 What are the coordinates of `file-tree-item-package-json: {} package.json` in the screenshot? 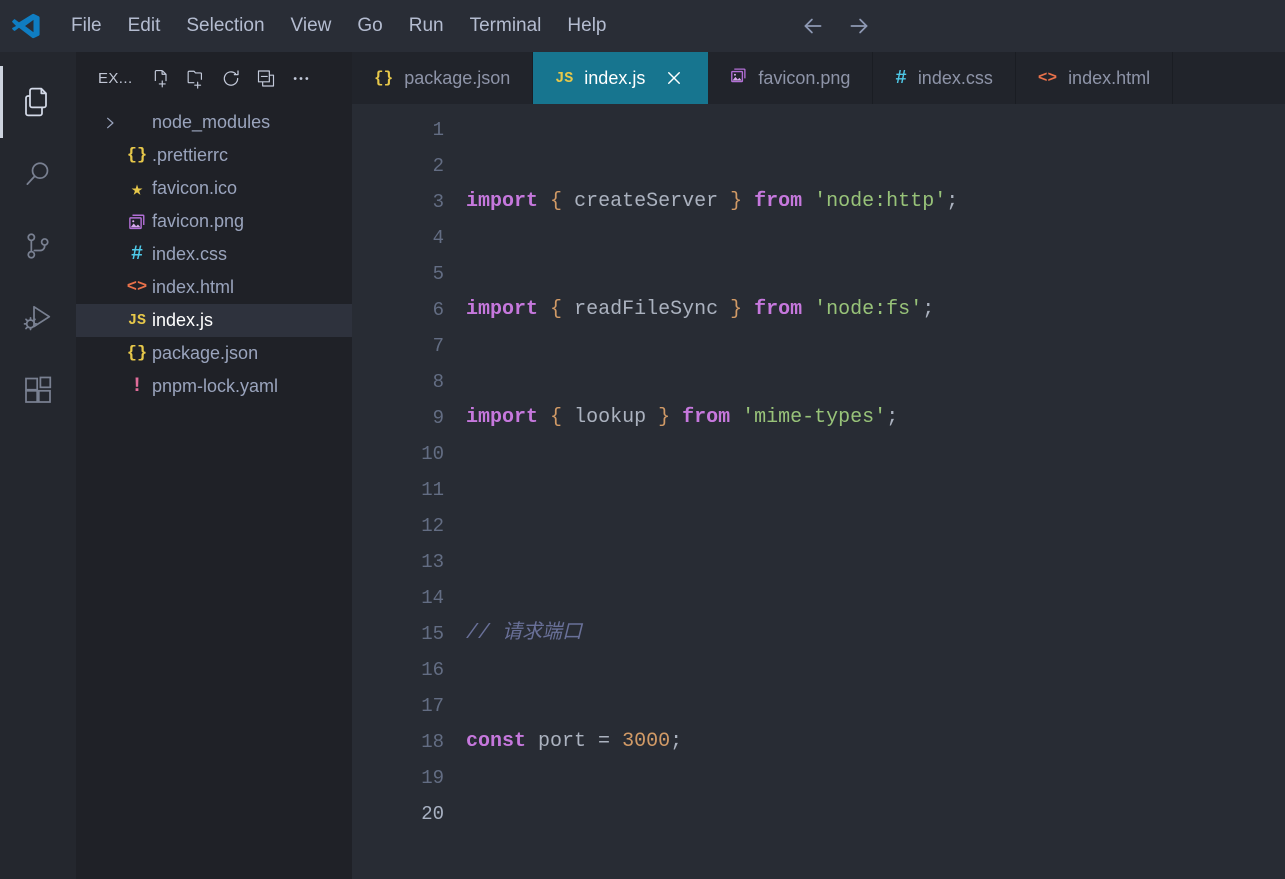 It's located at (214, 353).